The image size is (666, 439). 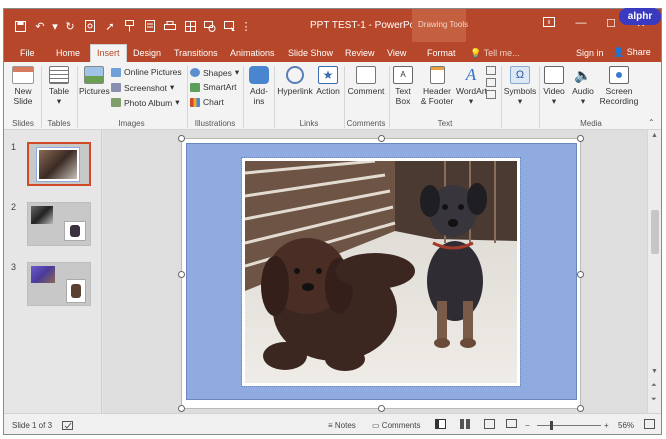 I want to click on tab-design: Design, so click(x=147, y=53).